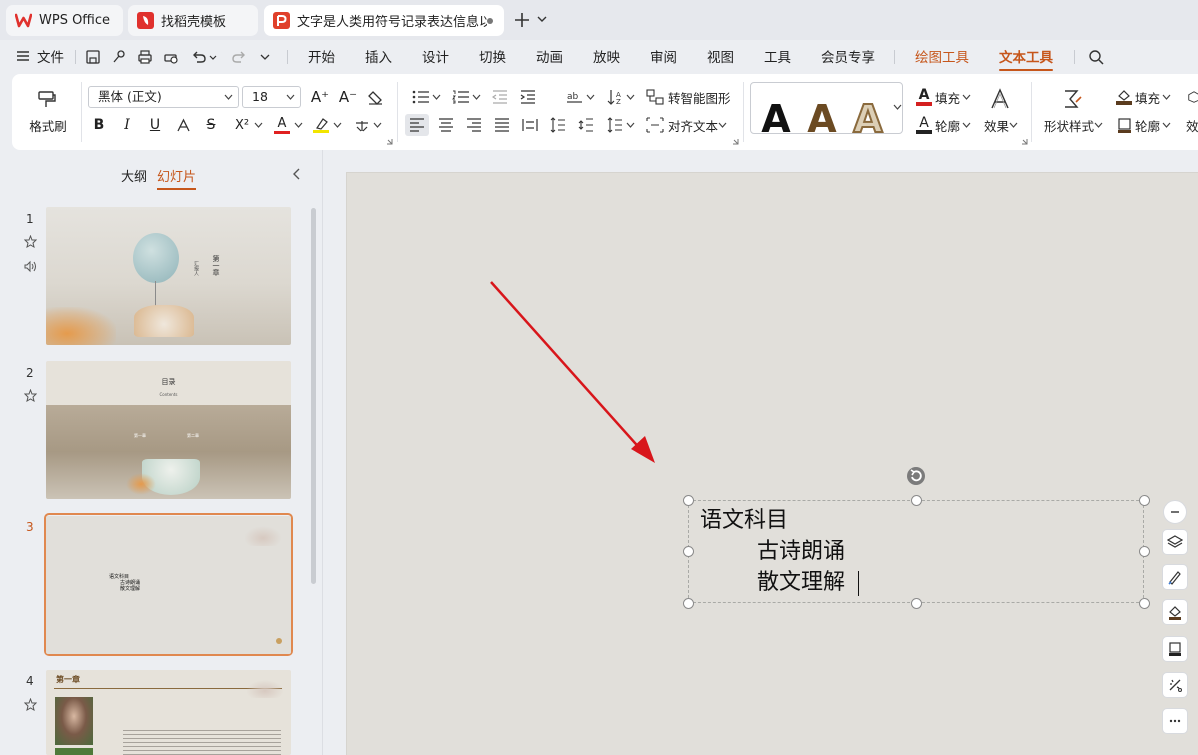 The image size is (1198, 755). Describe the element at coordinates (858, 583) in the screenshot. I see `text-caret` at that location.